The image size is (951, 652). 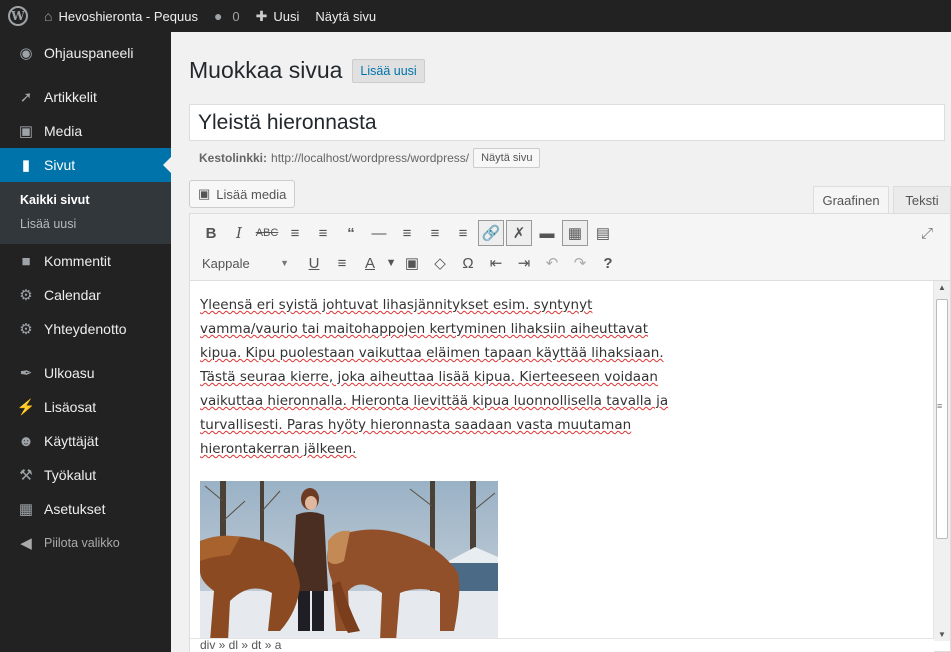 What do you see at coordinates (26, 543) in the screenshot?
I see `collapse-arrow-icon: ◀` at bounding box center [26, 543].